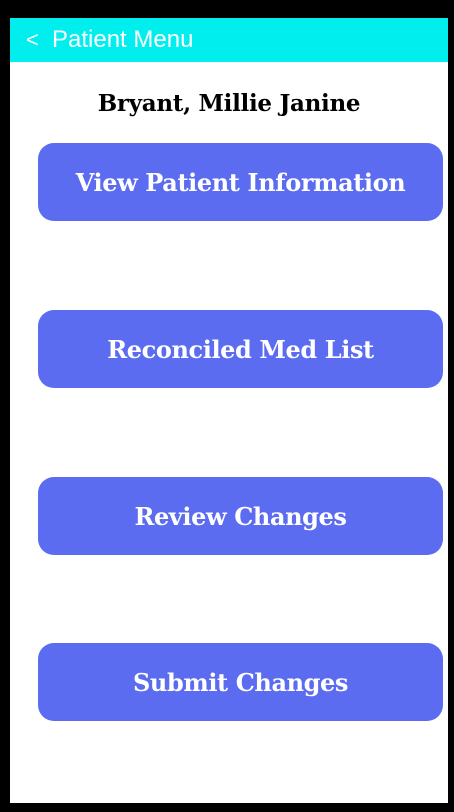  Describe the element at coordinates (229, 103) in the screenshot. I see `patient-name: Bryant, Millie Janine` at that location.